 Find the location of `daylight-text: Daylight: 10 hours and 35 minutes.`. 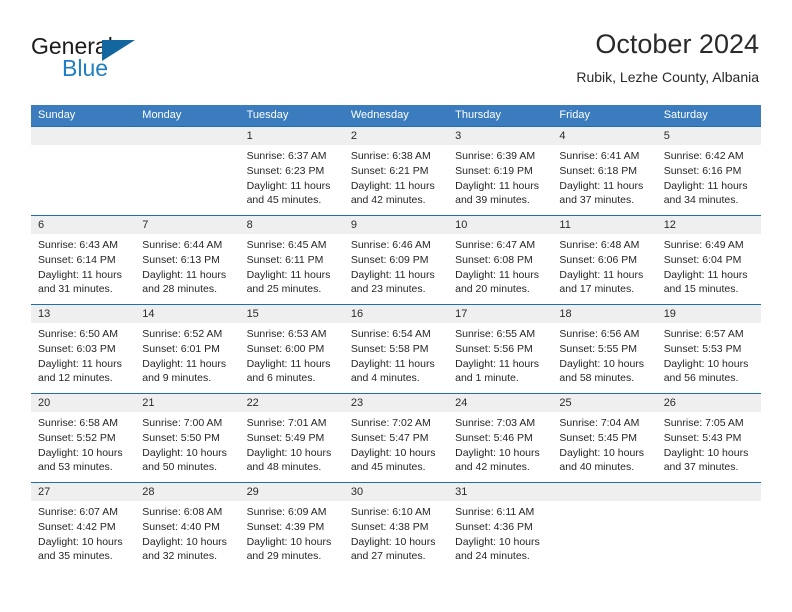

daylight-text: Daylight: 10 hours and 35 minutes. is located at coordinates (80, 549).